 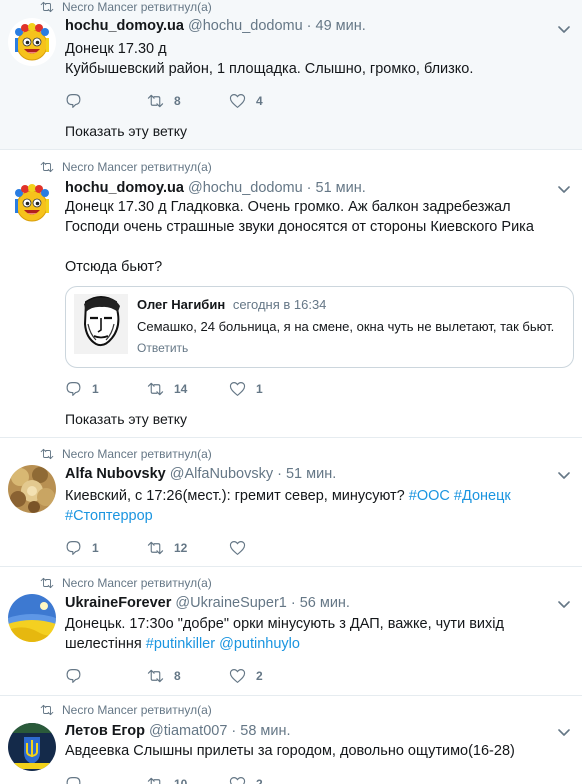 What do you see at coordinates (320, 247) in the screenshot?
I see `tweet-text-line` at bounding box center [320, 247].